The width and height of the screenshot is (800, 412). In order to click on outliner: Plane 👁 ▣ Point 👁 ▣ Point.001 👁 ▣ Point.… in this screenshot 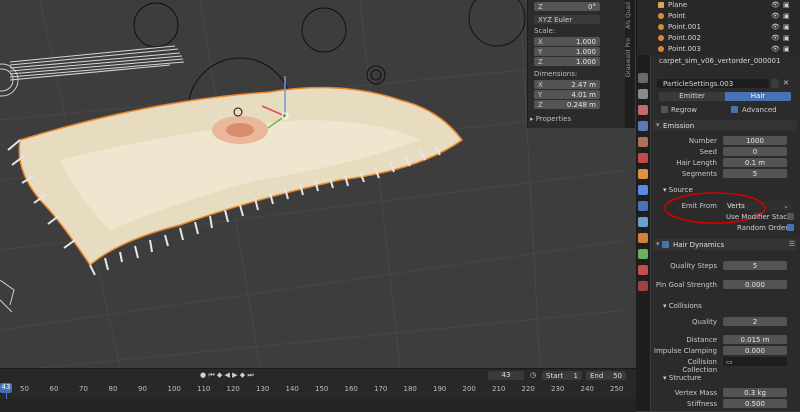, I will do `click(718, 27)`.